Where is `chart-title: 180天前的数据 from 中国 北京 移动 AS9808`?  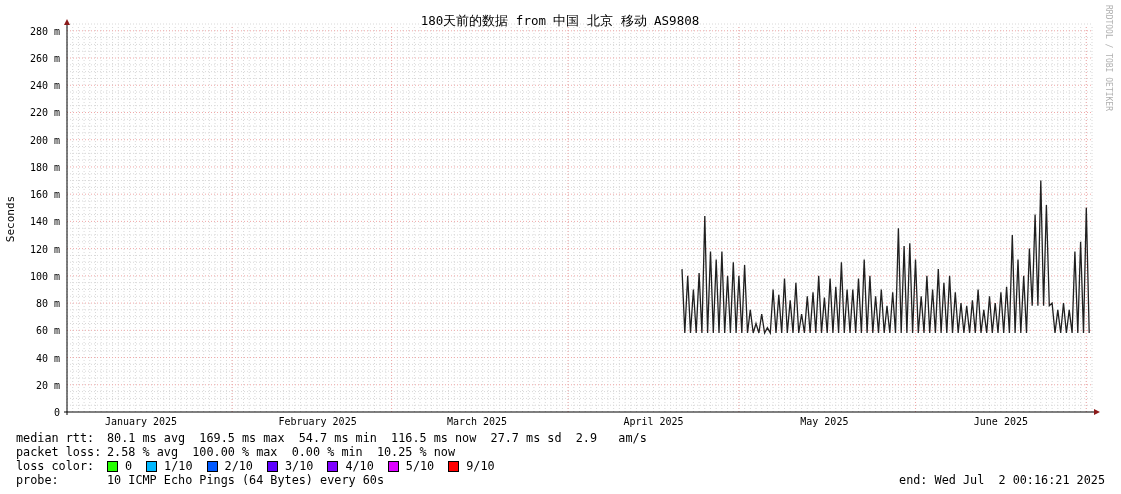 chart-title: 180天前的数据 from 中国 北京 移动 AS9808 is located at coordinates (560, 20).